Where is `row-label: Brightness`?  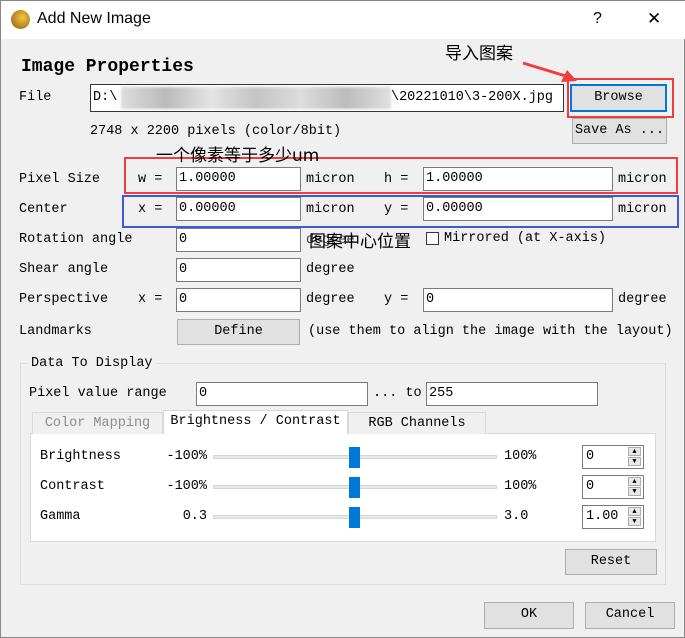 row-label: Brightness is located at coordinates (81, 456).